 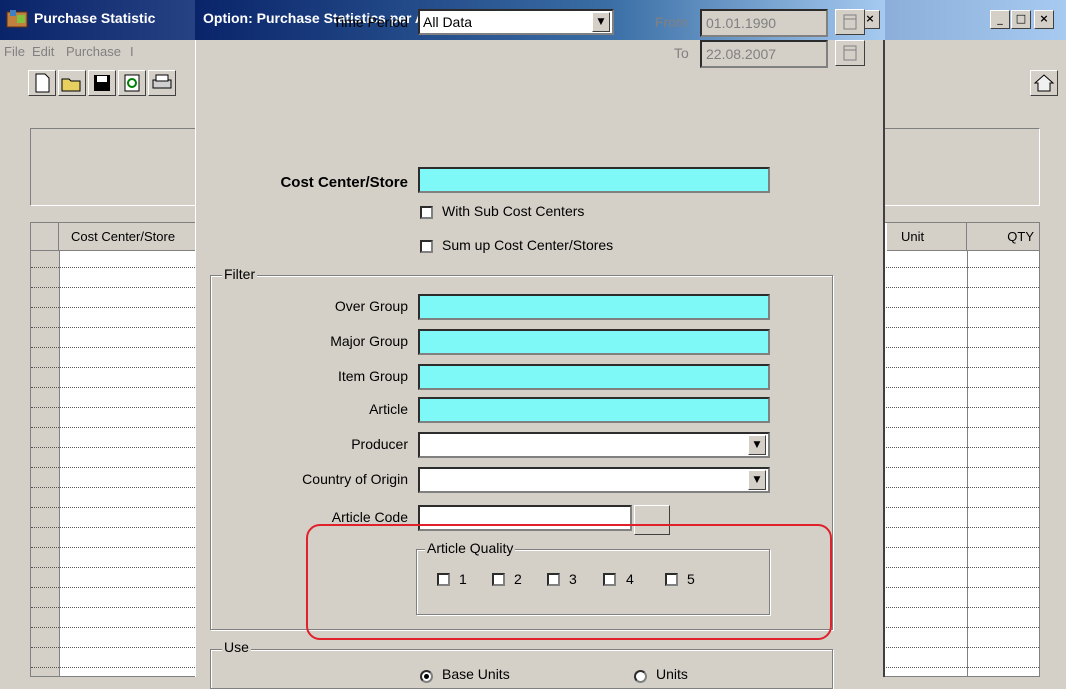 I want to click on sum-up-checkbox, so click(x=426, y=246).